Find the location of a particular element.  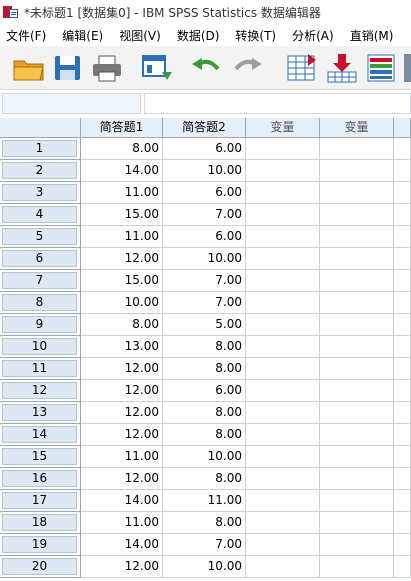

save-icon is located at coordinates (68, 68).